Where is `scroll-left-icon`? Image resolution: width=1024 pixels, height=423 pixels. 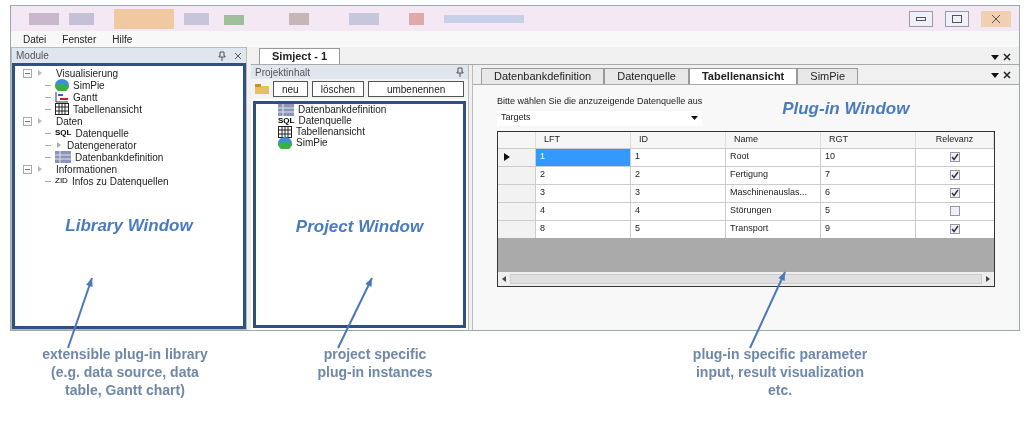 scroll-left-icon is located at coordinates (504, 278).